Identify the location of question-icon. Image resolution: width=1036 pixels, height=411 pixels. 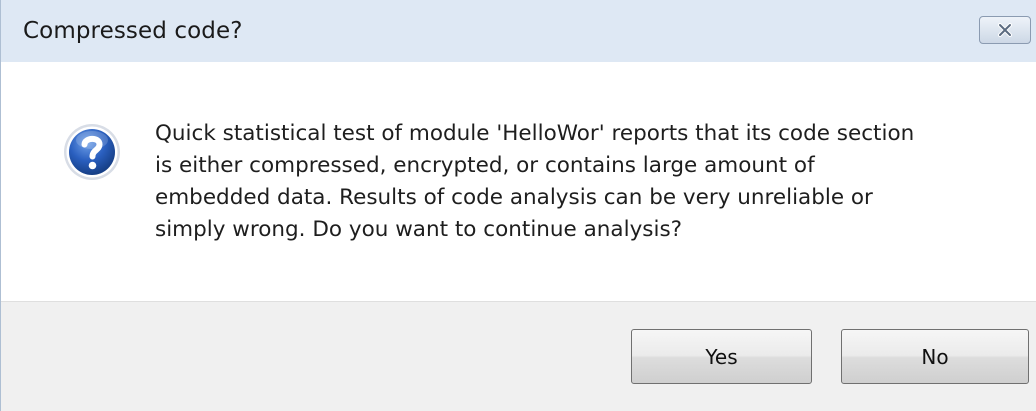
(92, 152).